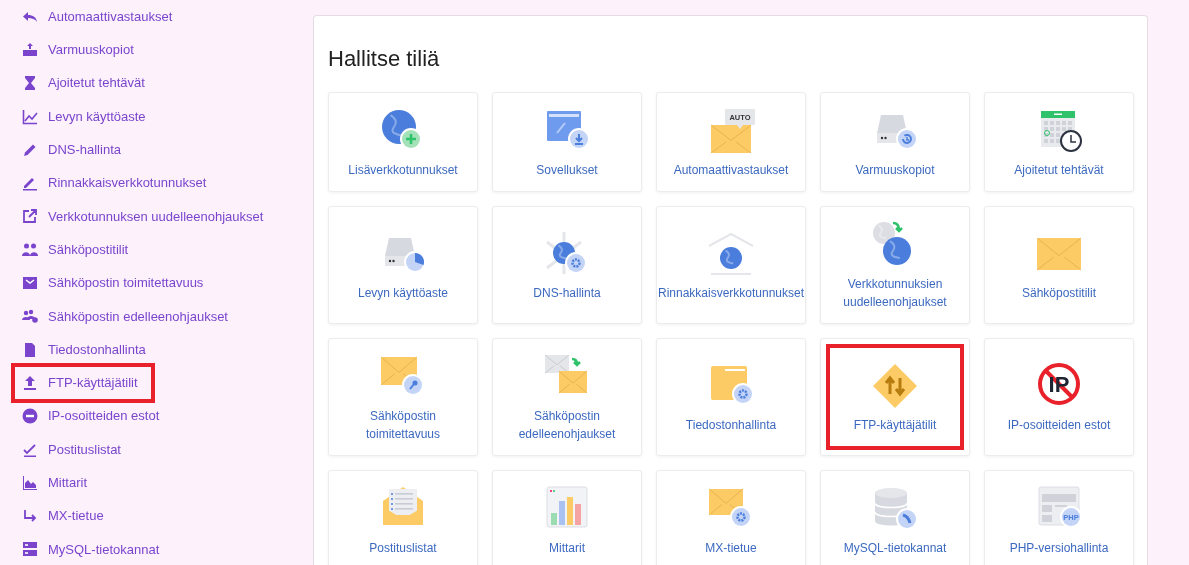  What do you see at coordinates (1059, 142) in the screenshot?
I see `service-tile: Ajoitetut tehtävät` at bounding box center [1059, 142].